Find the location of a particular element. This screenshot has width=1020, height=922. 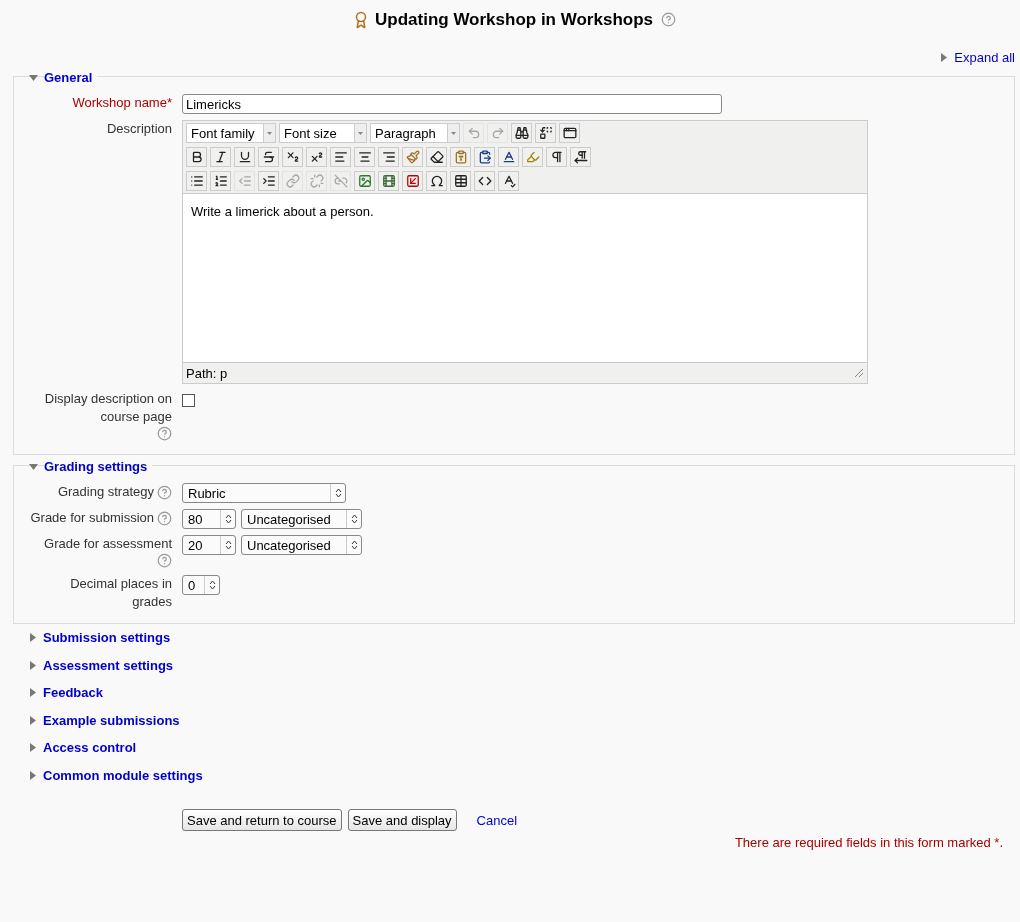

table-icon is located at coordinates (460, 181).